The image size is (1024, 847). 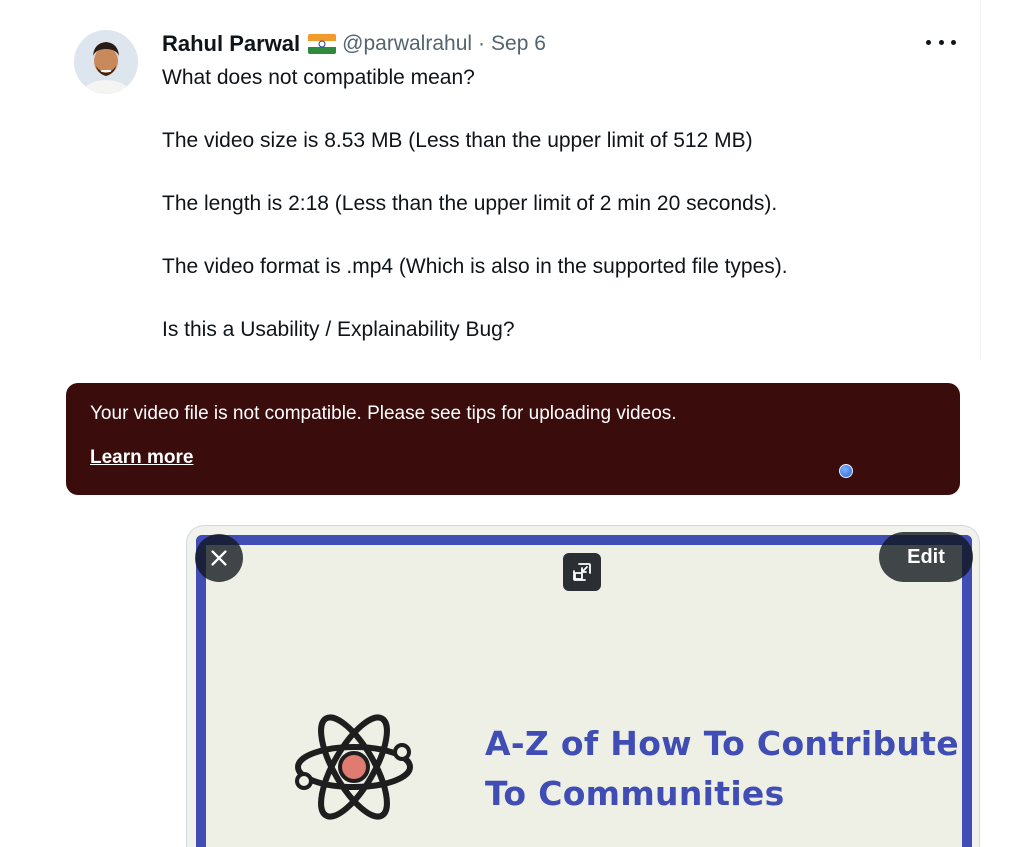 What do you see at coordinates (141, 458) in the screenshot?
I see `learn-more-link: Learn more` at bounding box center [141, 458].